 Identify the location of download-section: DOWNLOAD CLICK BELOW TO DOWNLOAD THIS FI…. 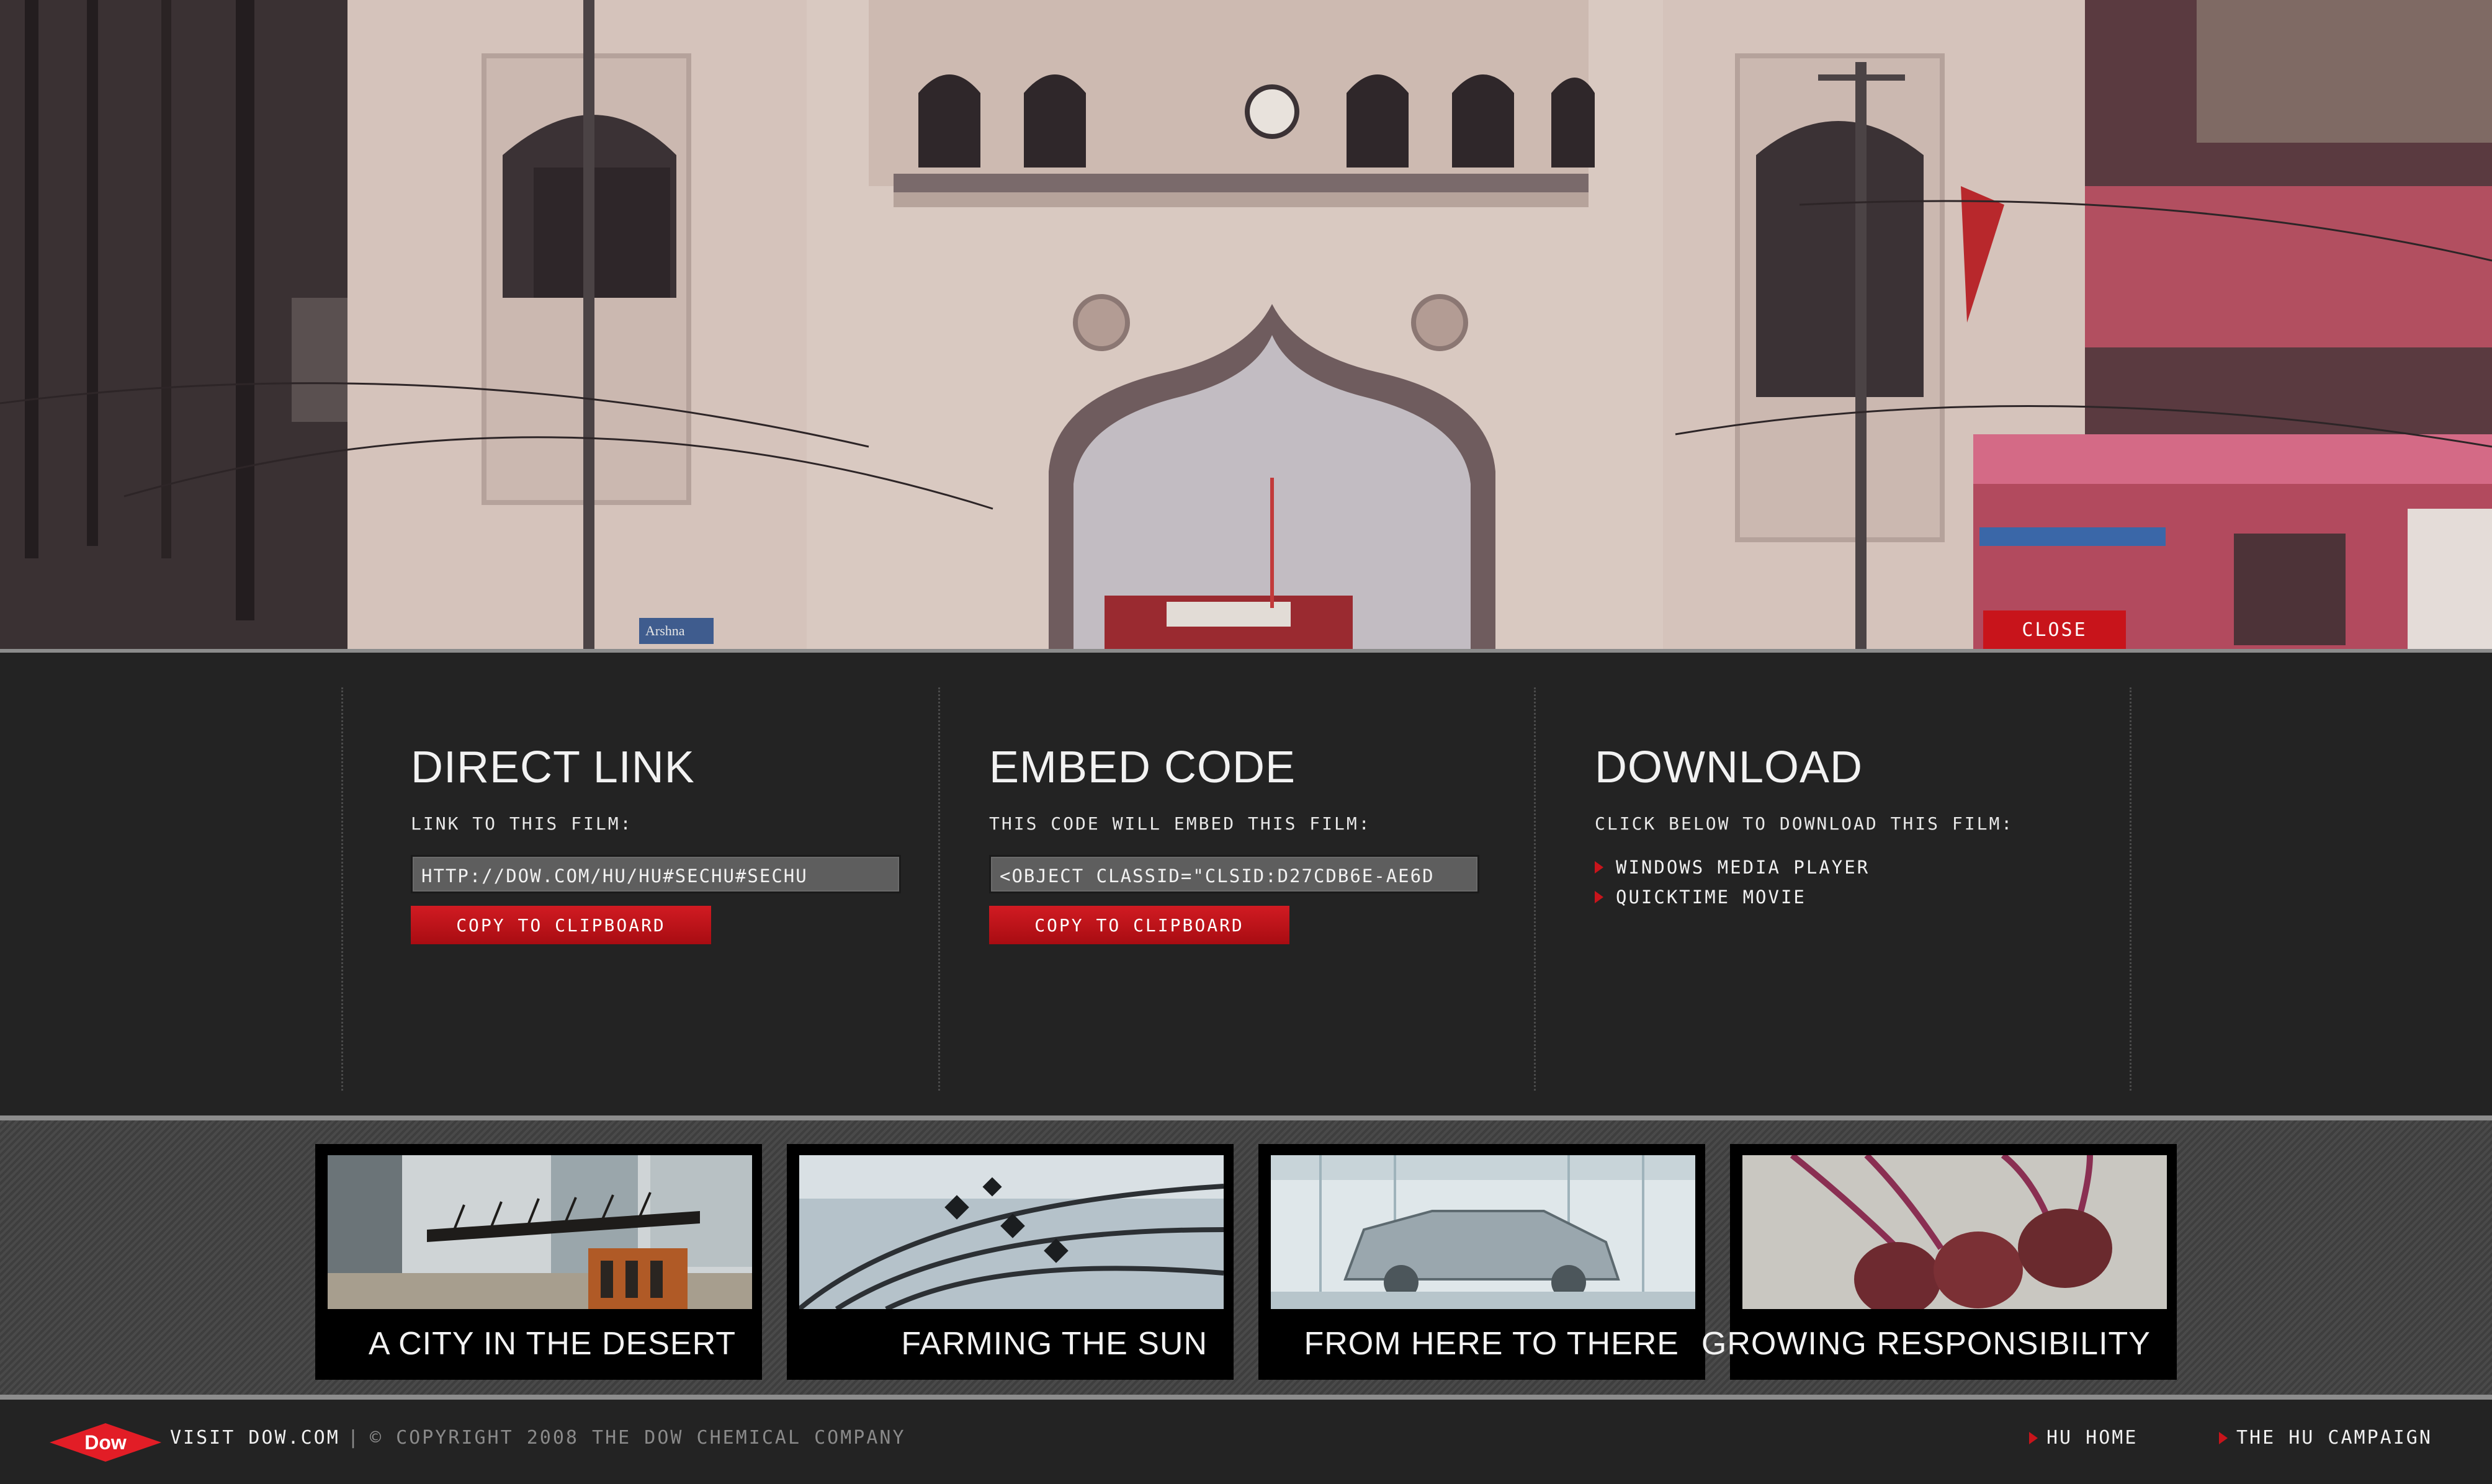
(1868, 827).